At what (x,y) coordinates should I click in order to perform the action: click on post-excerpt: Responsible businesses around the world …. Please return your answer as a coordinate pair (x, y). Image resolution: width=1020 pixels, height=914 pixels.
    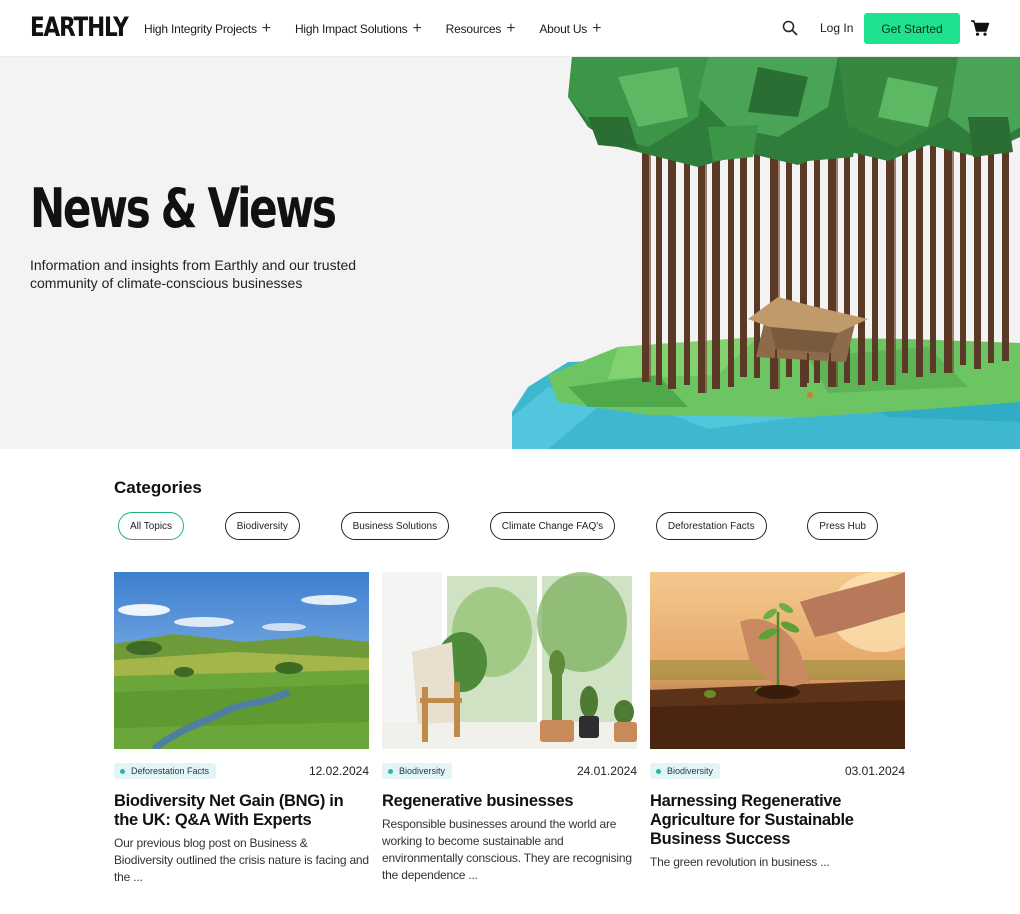
    Looking at the image, I should click on (507, 849).